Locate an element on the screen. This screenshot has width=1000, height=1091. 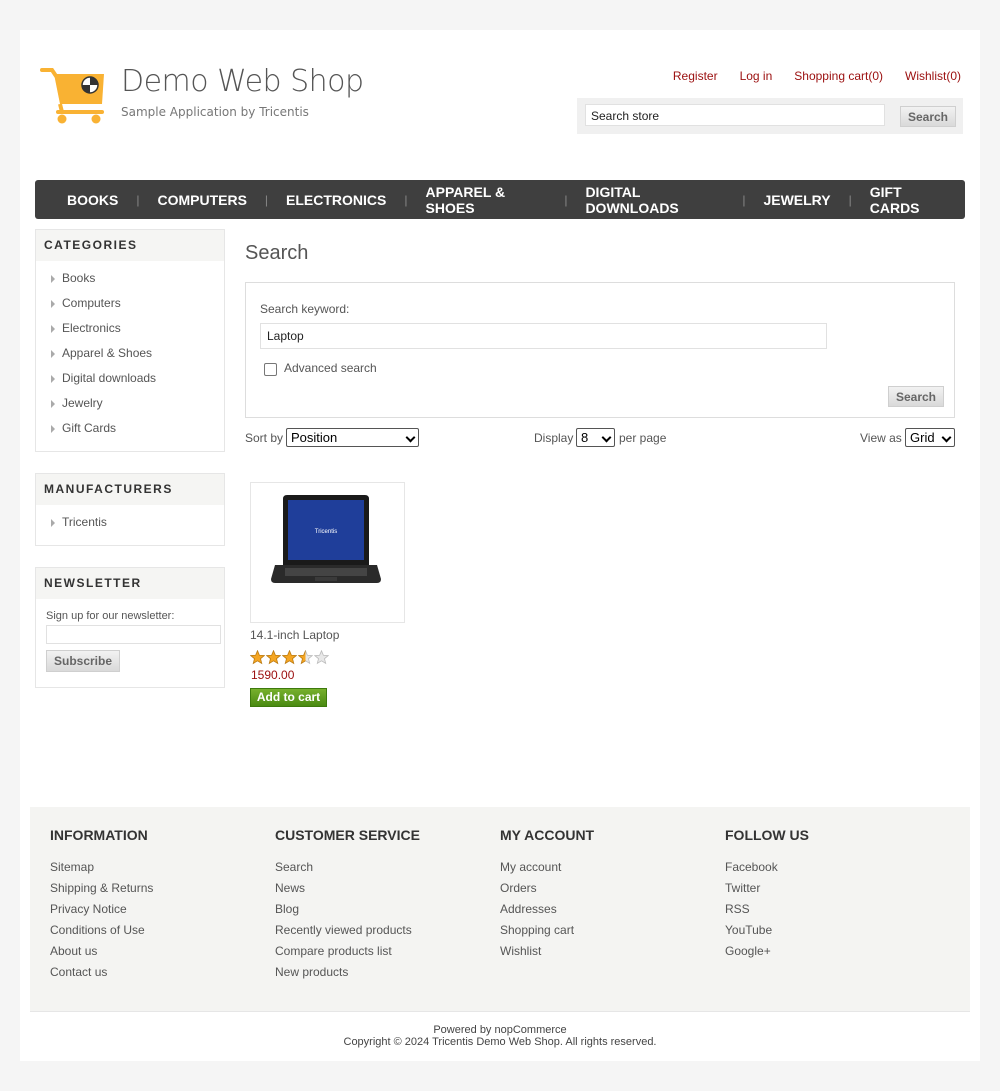
add-to-cart-button: Add to cart is located at coordinates (288, 697).